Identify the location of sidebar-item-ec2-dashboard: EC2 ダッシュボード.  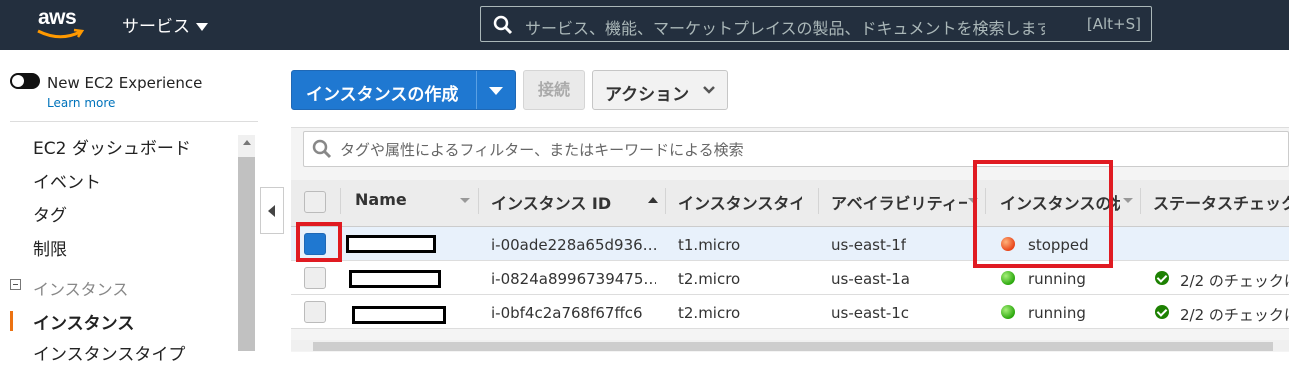
(112, 146).